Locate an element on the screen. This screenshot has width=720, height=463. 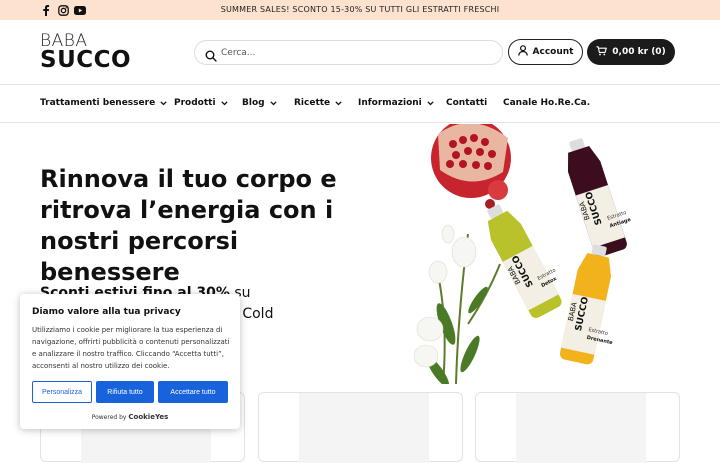
search-icon is located at coordinates (211, 56).